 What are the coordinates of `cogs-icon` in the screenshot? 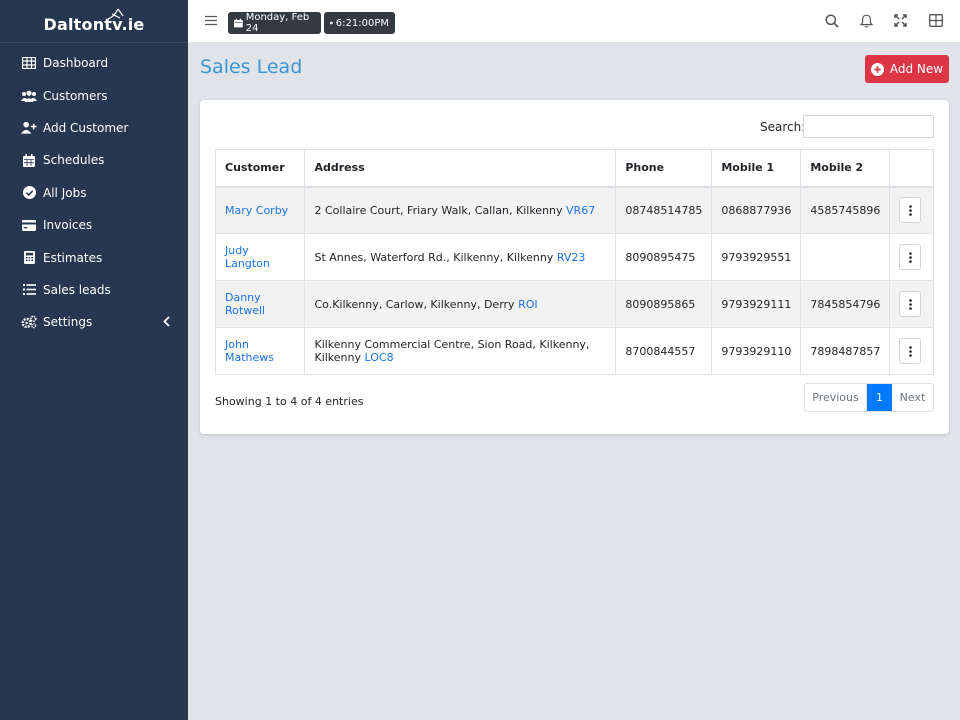 It's located at (29, 322).